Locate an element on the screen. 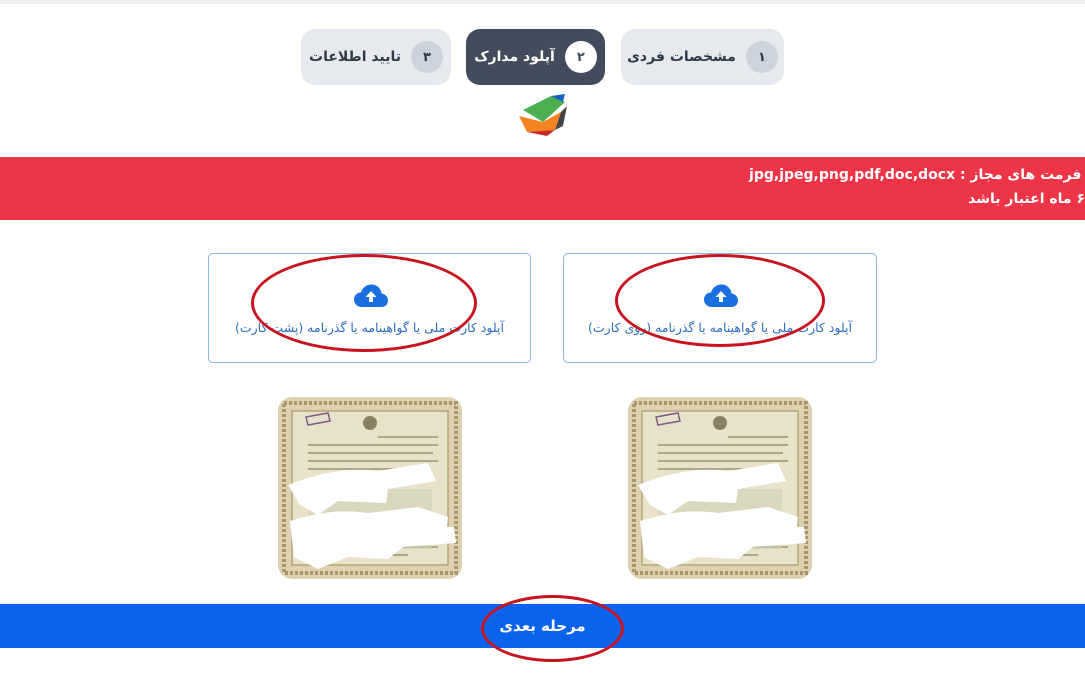 This screenshot has width=1085, height=694. id-document-back-image is located at coordinates (370, 488).